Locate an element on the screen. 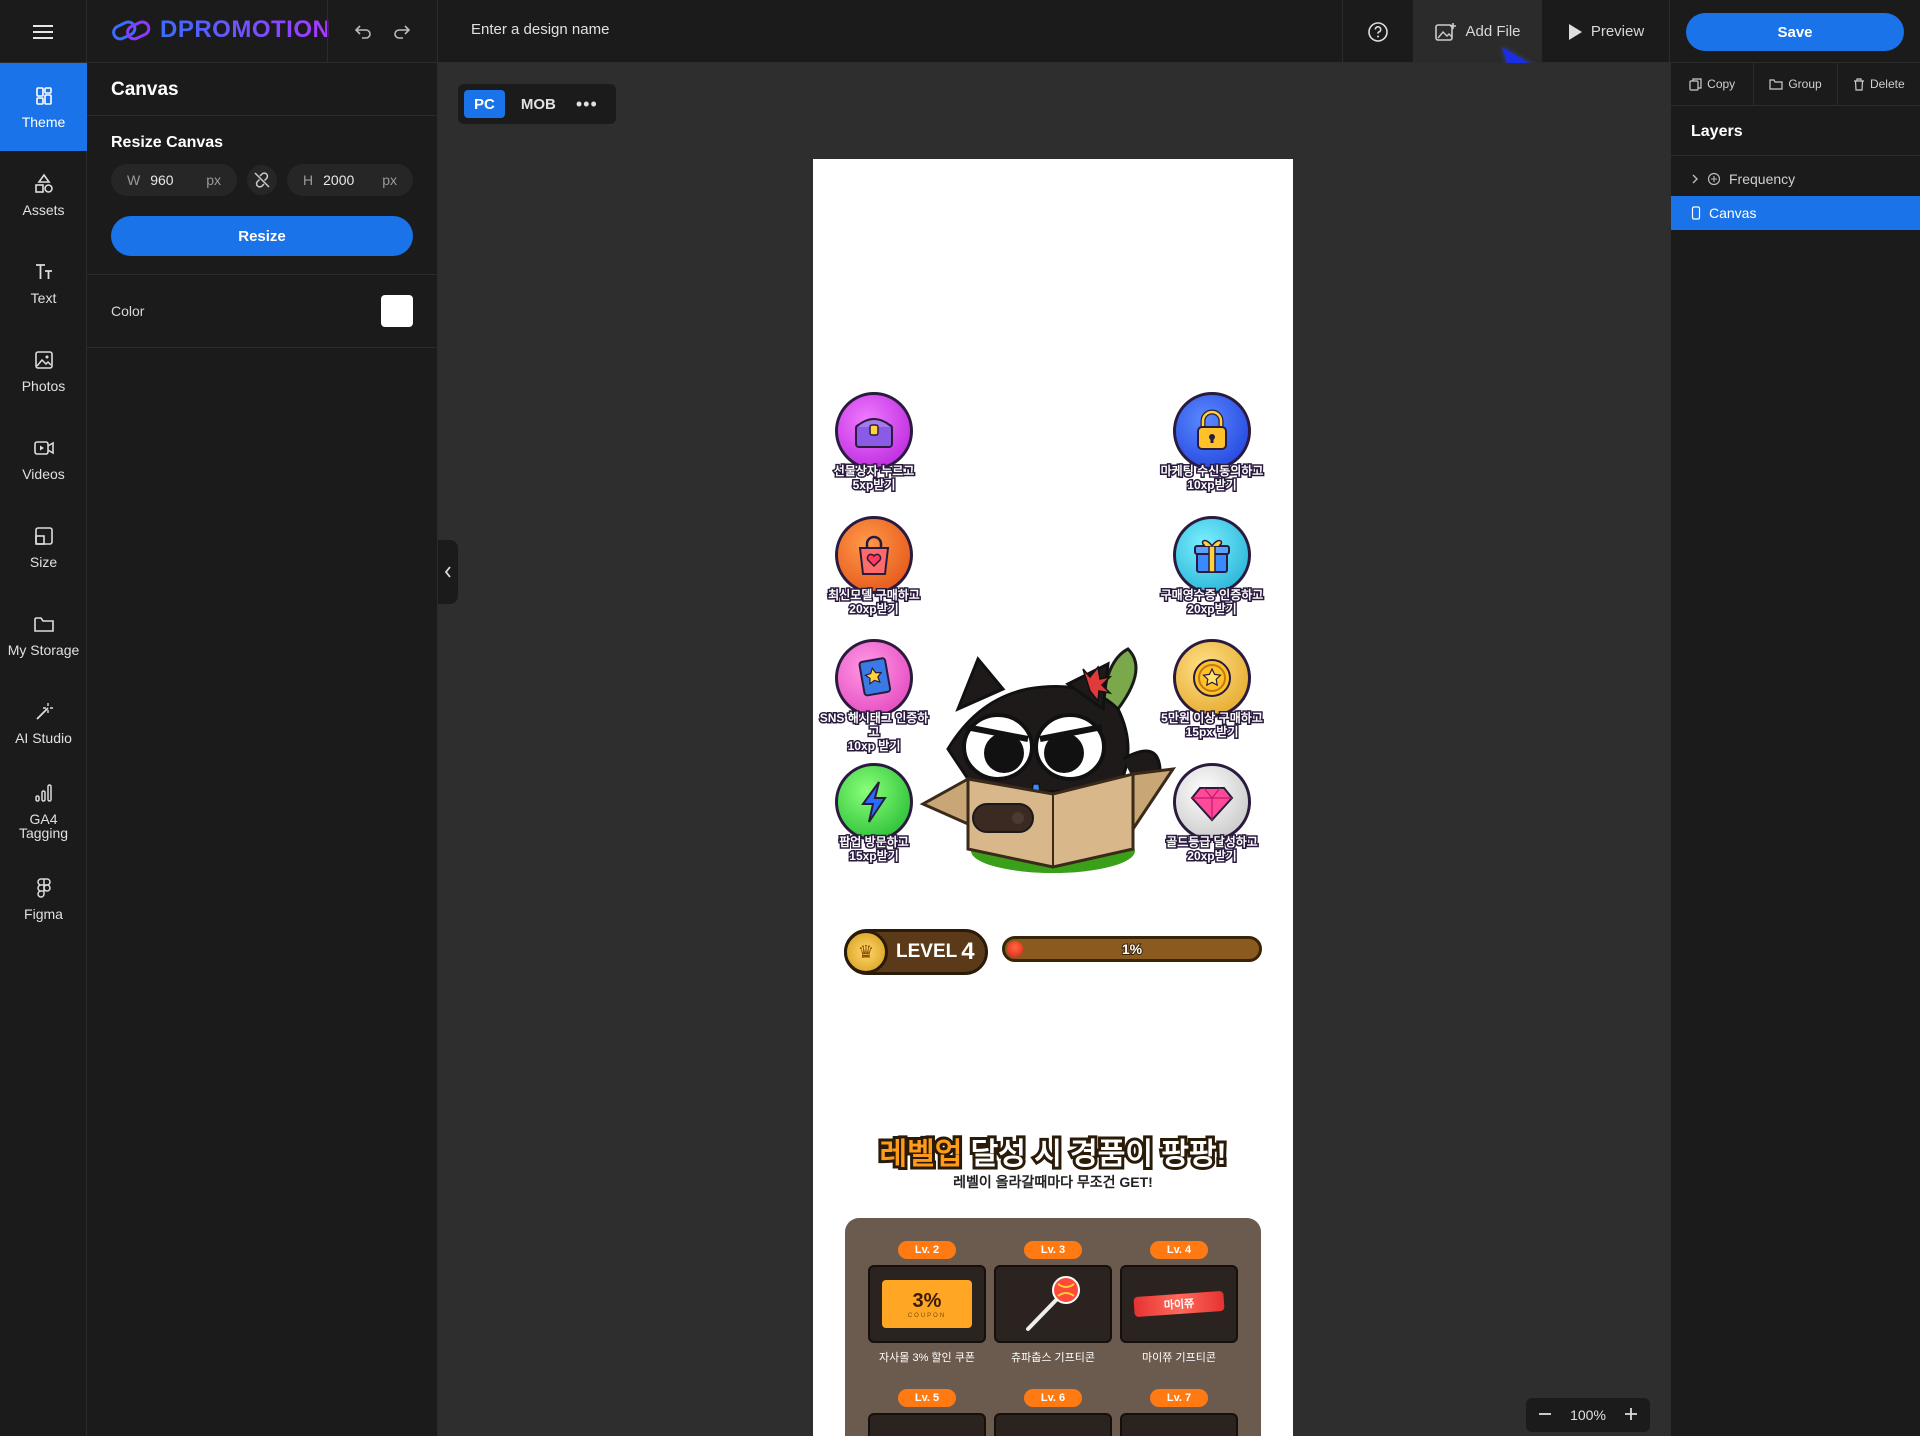  section-title: Resize Canvas is located at coordinates (167, 142).